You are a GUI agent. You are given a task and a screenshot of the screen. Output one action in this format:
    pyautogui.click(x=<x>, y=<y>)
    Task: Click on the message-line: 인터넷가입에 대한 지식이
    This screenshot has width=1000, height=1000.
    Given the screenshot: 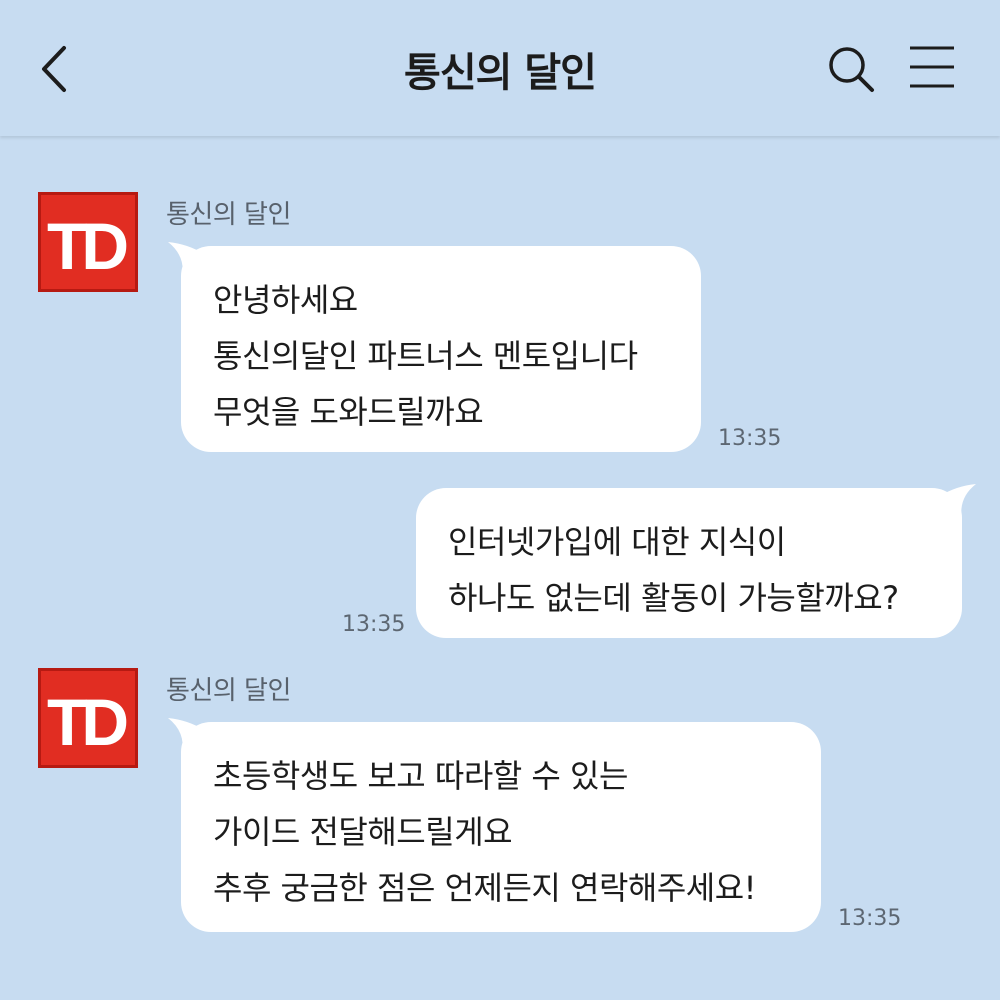 What is the action you would take?
    pyautogui.click(x=617, y=542)
    